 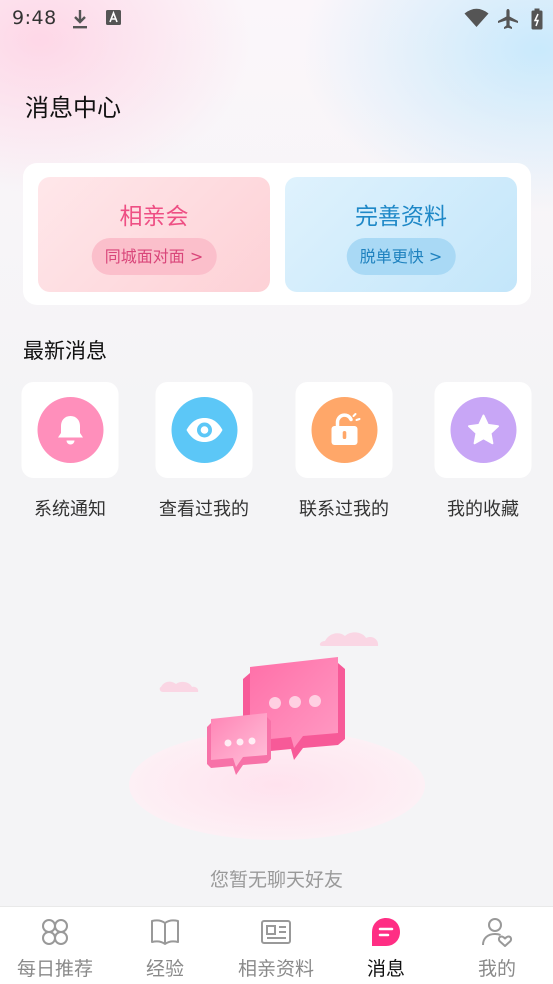 I want to click on message-icon, so click(x=386, y=932).